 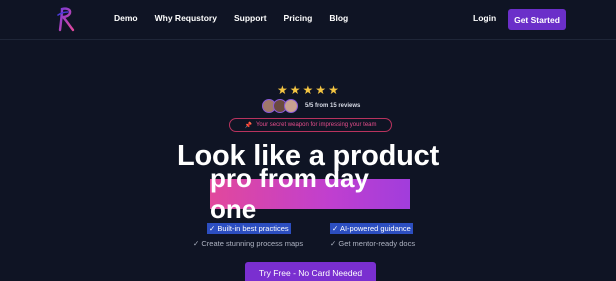 I want to click on reviews-text: 5/5 from 15 reviews, so click(x=333, y=106).